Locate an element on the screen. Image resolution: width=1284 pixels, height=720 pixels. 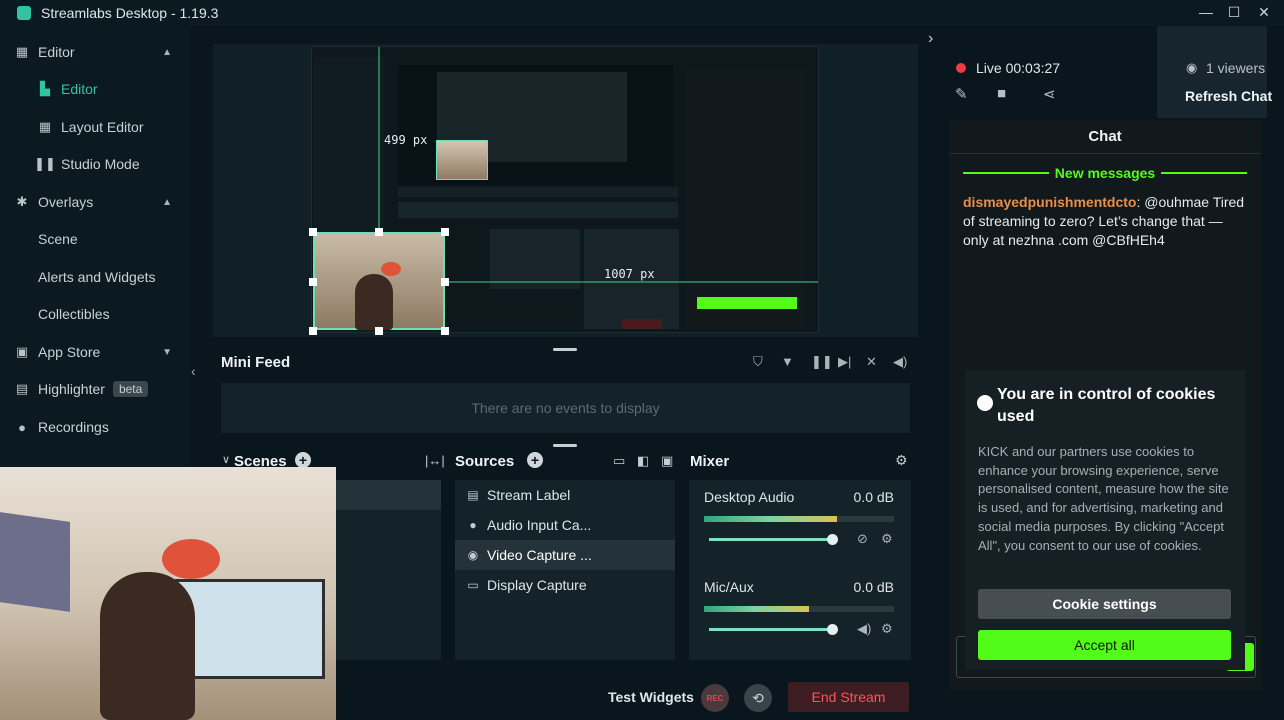
mixer-channel-db: 0.0 dB is located at coordinates (873, 497).